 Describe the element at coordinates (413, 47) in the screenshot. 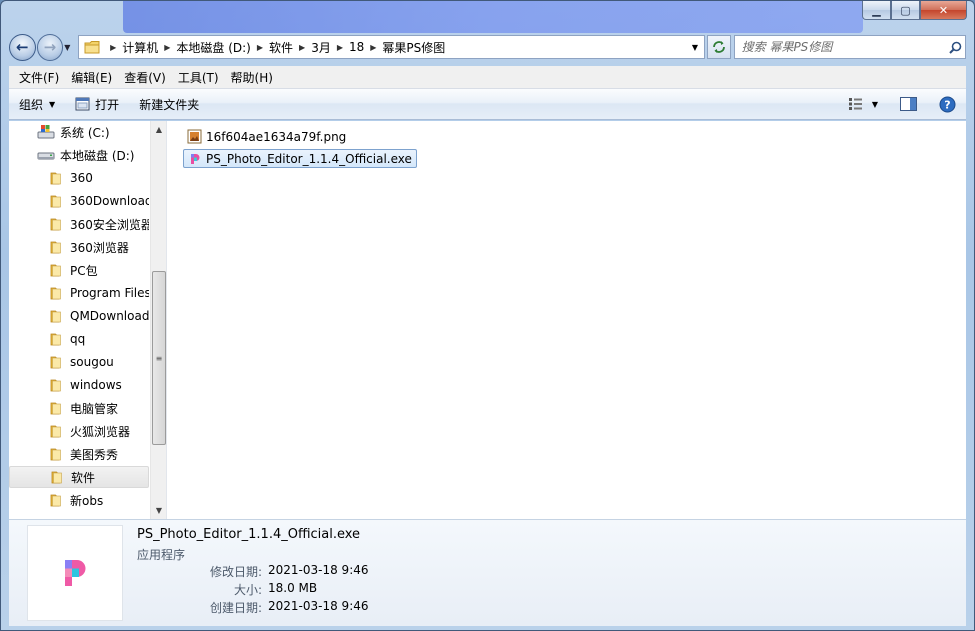

I see `breadcrumb-current-folder: 幂果PS修图` at that location.